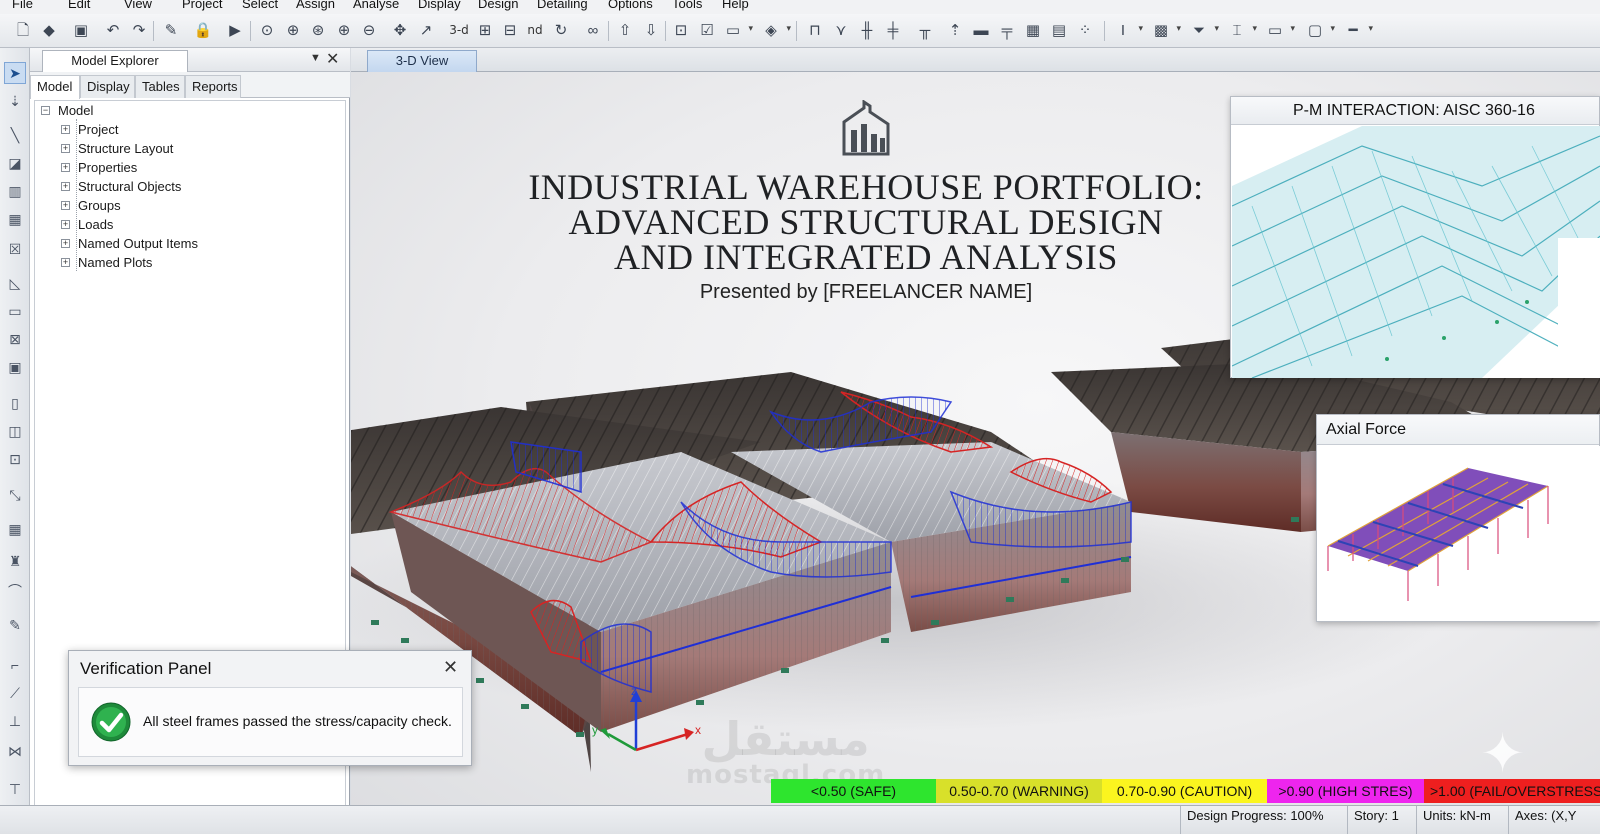 This screenshot has width=1600, height=834. Describe the element at coordinates (15, 561) in the screenshot. I see `draw-dimension-icon: ♜` at that location.